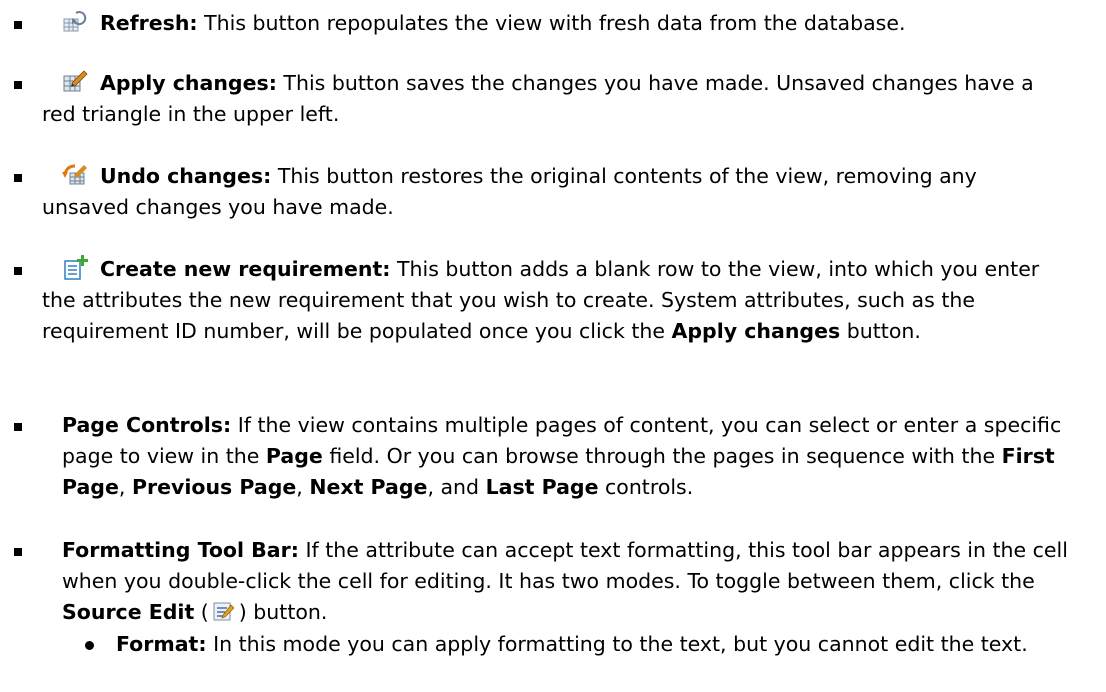 Image resolution: width=1106 pixels, height=692 pixels. What do you see at coordinates (147, 425) in the screenshot?
I see `item-label: Page Controls:` at bounding box center [147, 425].